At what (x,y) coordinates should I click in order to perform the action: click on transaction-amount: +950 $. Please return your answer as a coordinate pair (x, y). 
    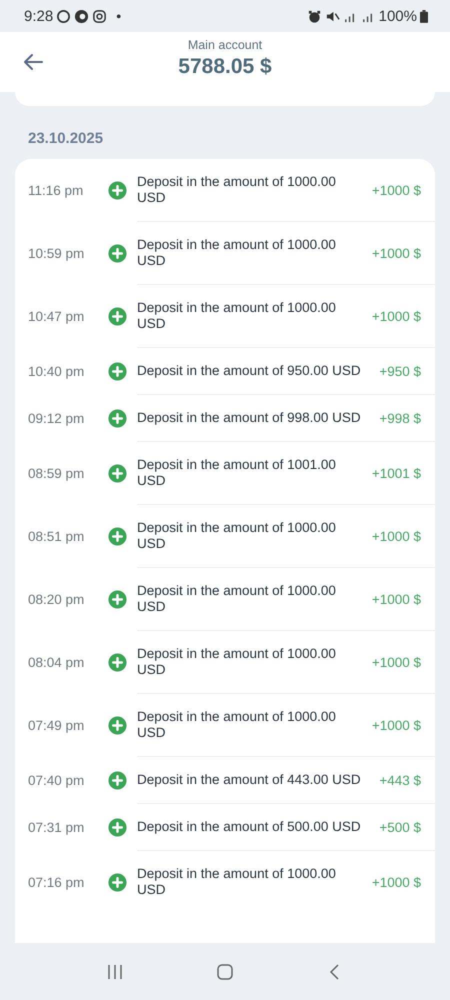
    Looking at the image, I should click on (399, 371).